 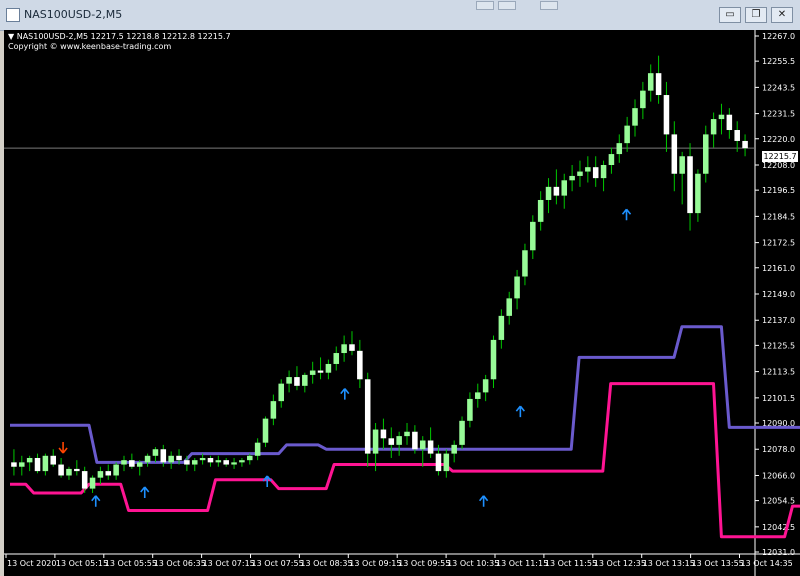 What do you see at coordinates (13, 15) in the screenshot?
I see `chart-window-icon` at bounding box center [13, 15].